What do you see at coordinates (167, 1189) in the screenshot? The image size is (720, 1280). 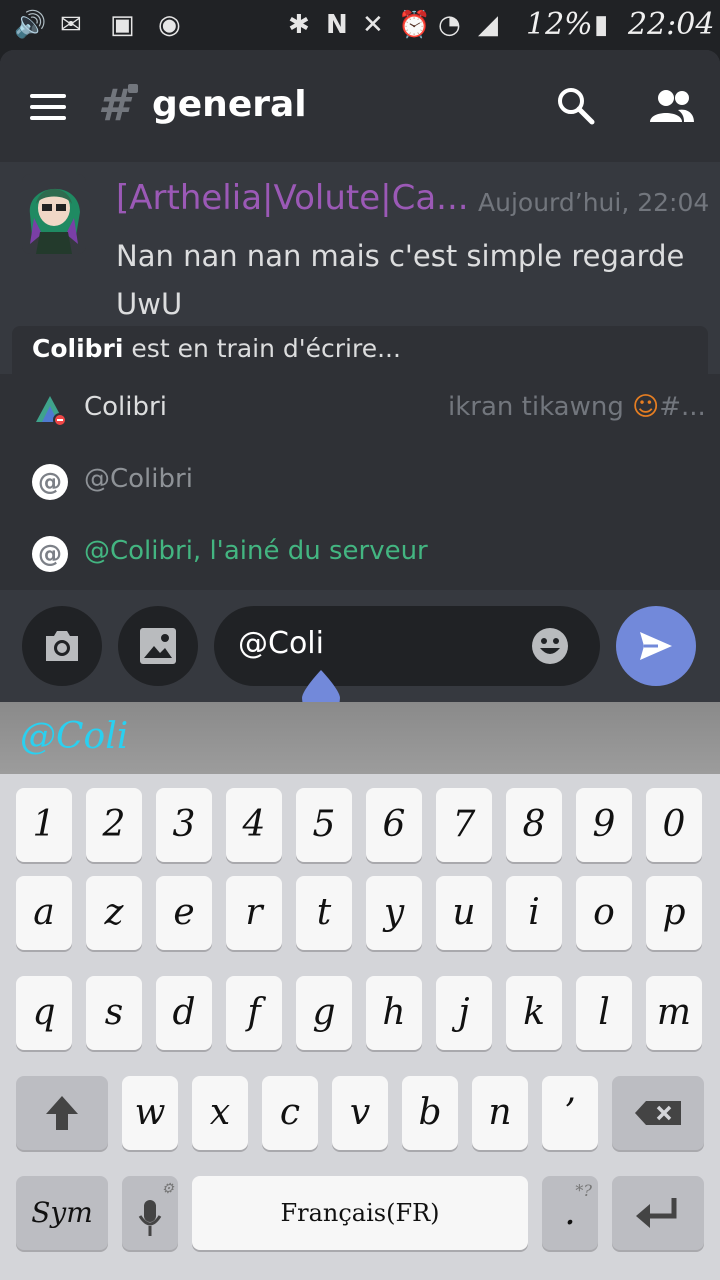 I see `settings-icon: ⚙` at bounding box center [167, 1189].